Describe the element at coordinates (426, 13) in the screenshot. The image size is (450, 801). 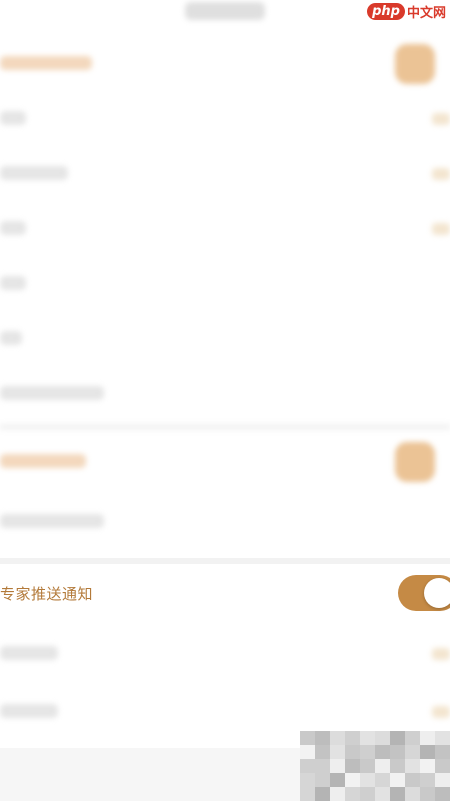
I see `watermark-text: 中文网` at that location.